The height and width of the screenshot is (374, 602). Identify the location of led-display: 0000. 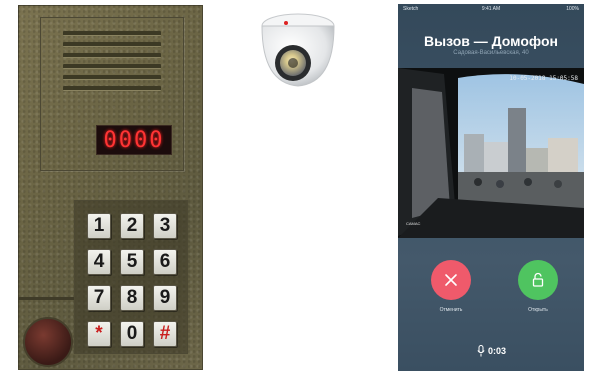
(134, 140).